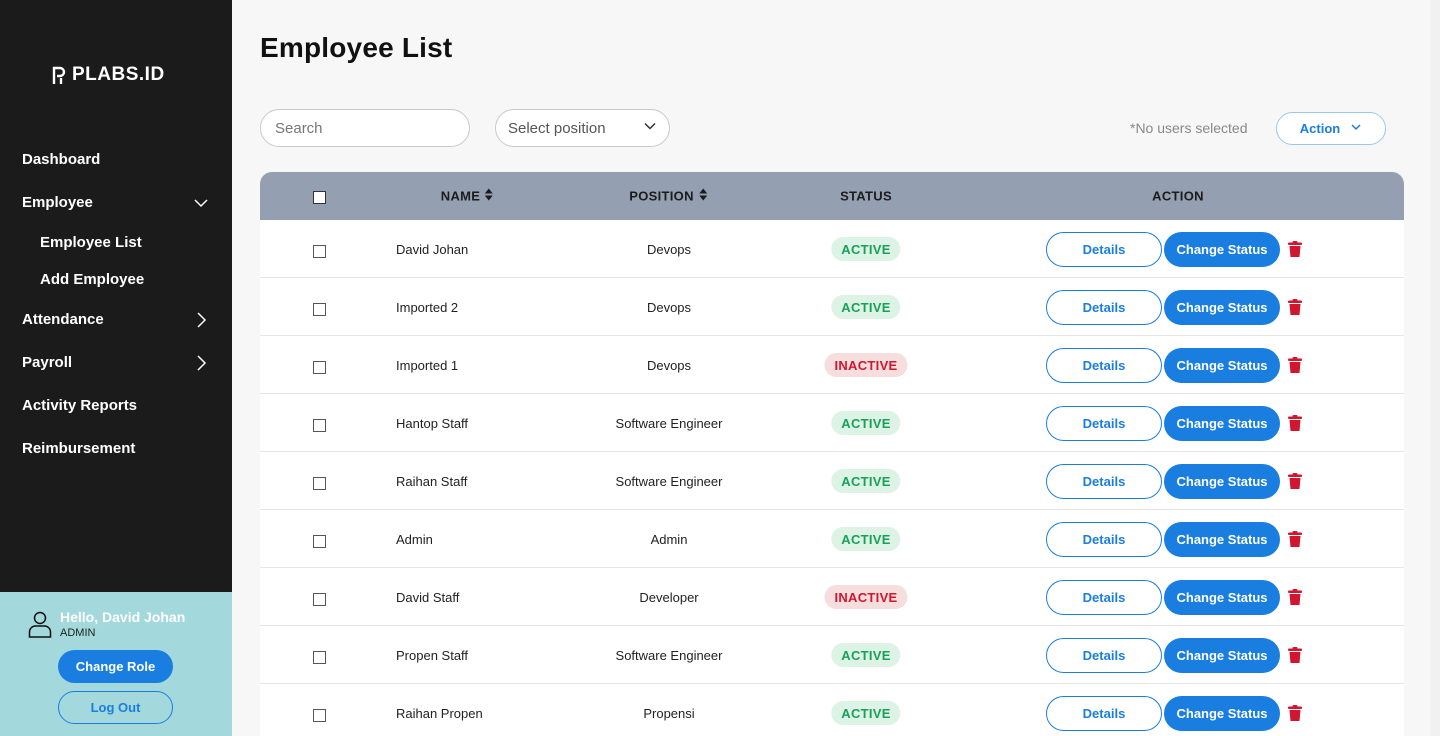 The image size is (1440, 736). What do you see at coordinates (365, 128) in the screenshot?
I see `search-input` at bounding box center [365, 128].